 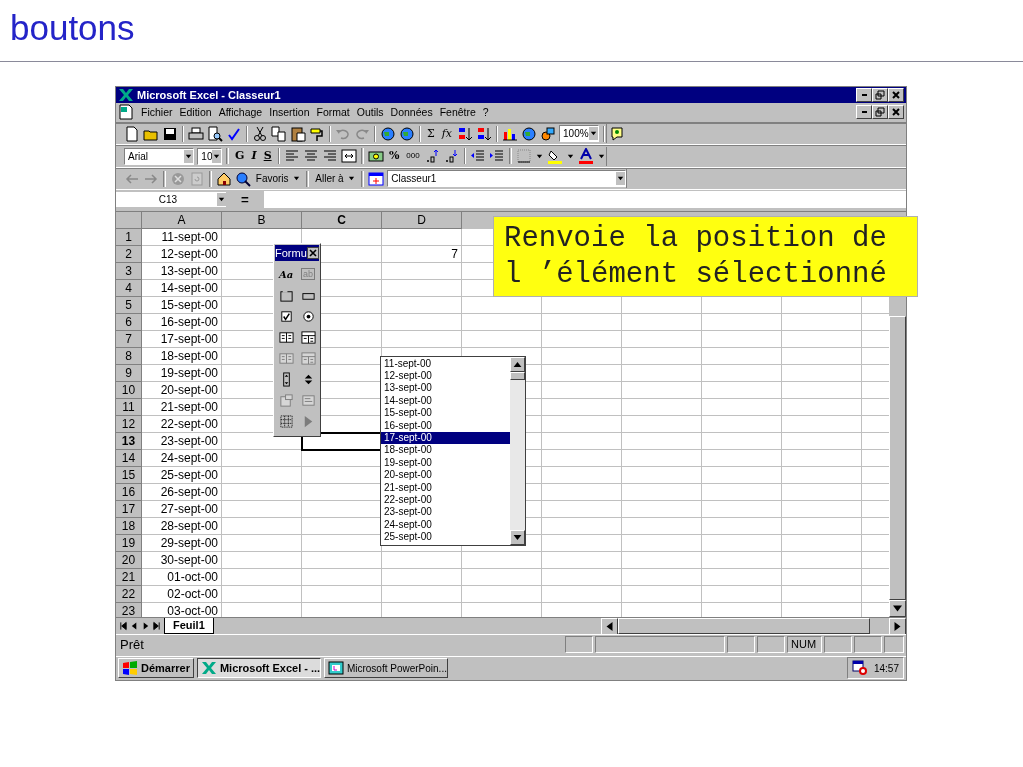 I want to click on table-cell-text: 27-sept-00, so click(x=189, y=509).